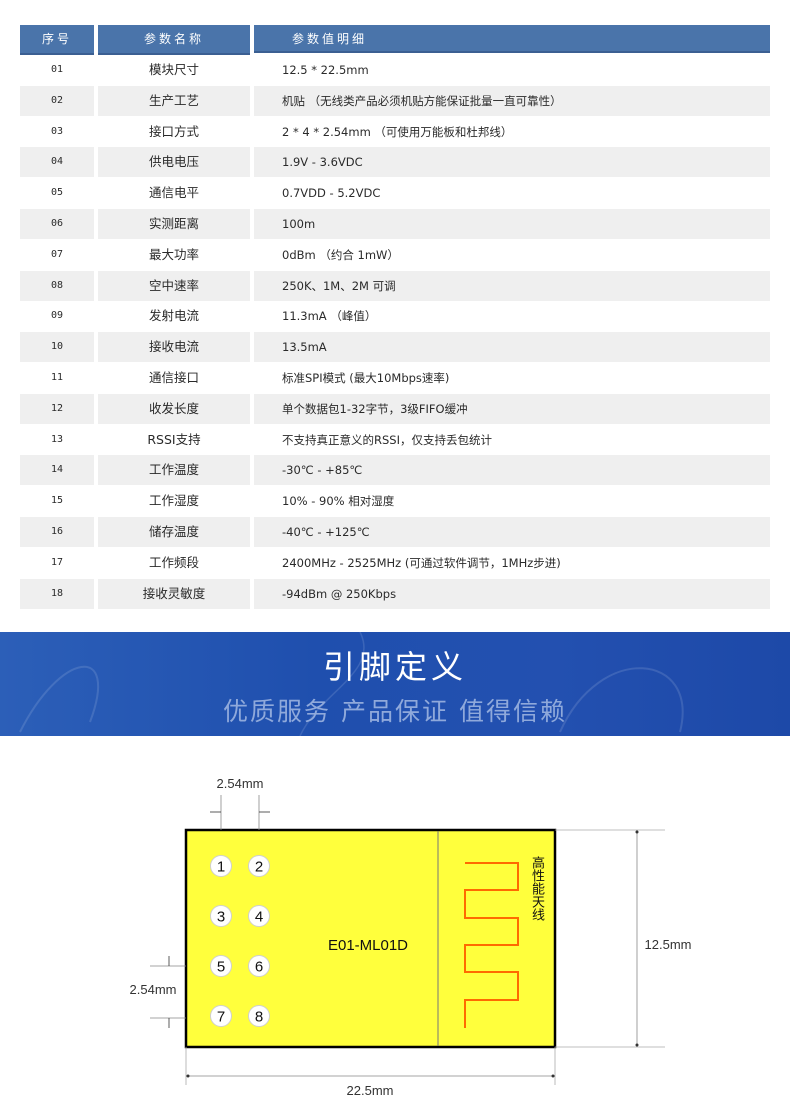 This screenshot has width=790, height=1113. Describe the element at coordinates (512, 162) in the screenshot. I see `row-param-value: 1.9V - 3.6VDC` at that location.